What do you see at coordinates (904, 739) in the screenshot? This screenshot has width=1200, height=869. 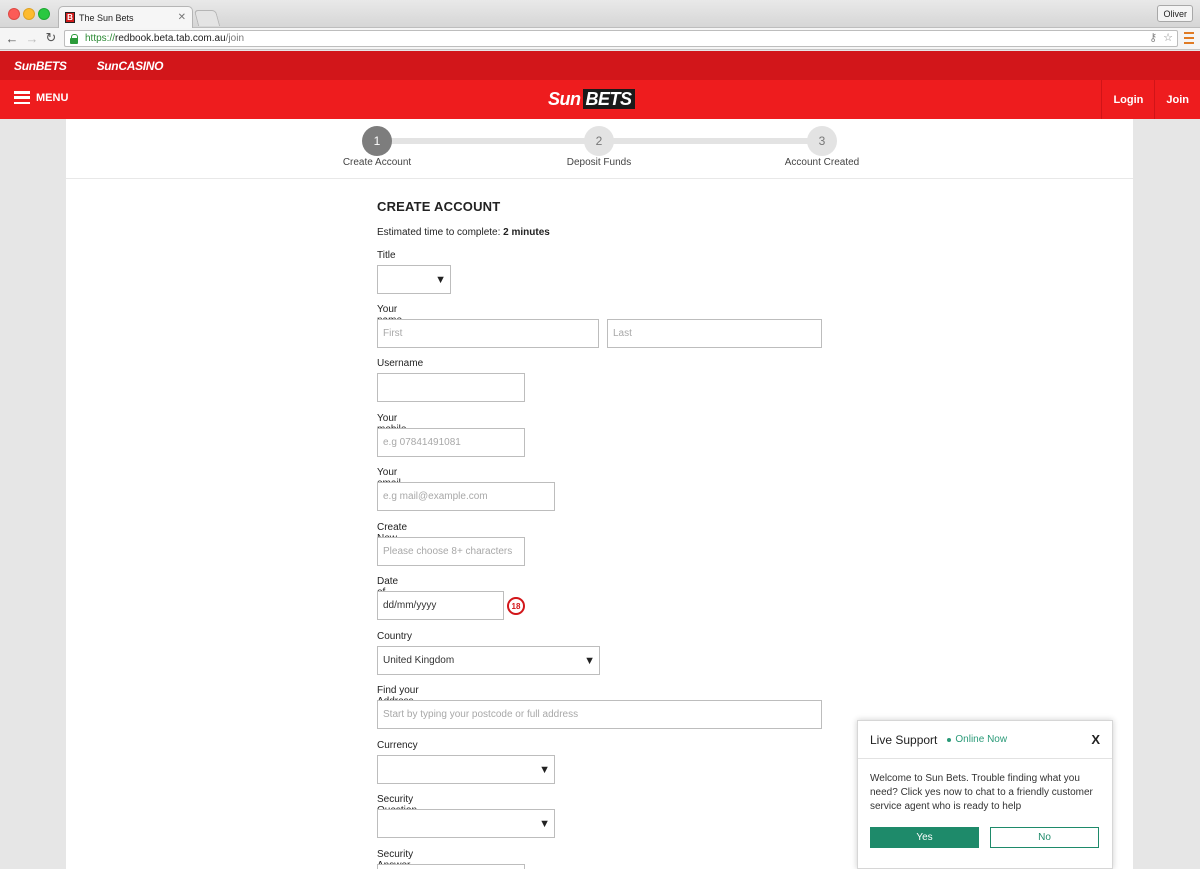 I see `support-title: Live Support` at bounding box center [904, 739].